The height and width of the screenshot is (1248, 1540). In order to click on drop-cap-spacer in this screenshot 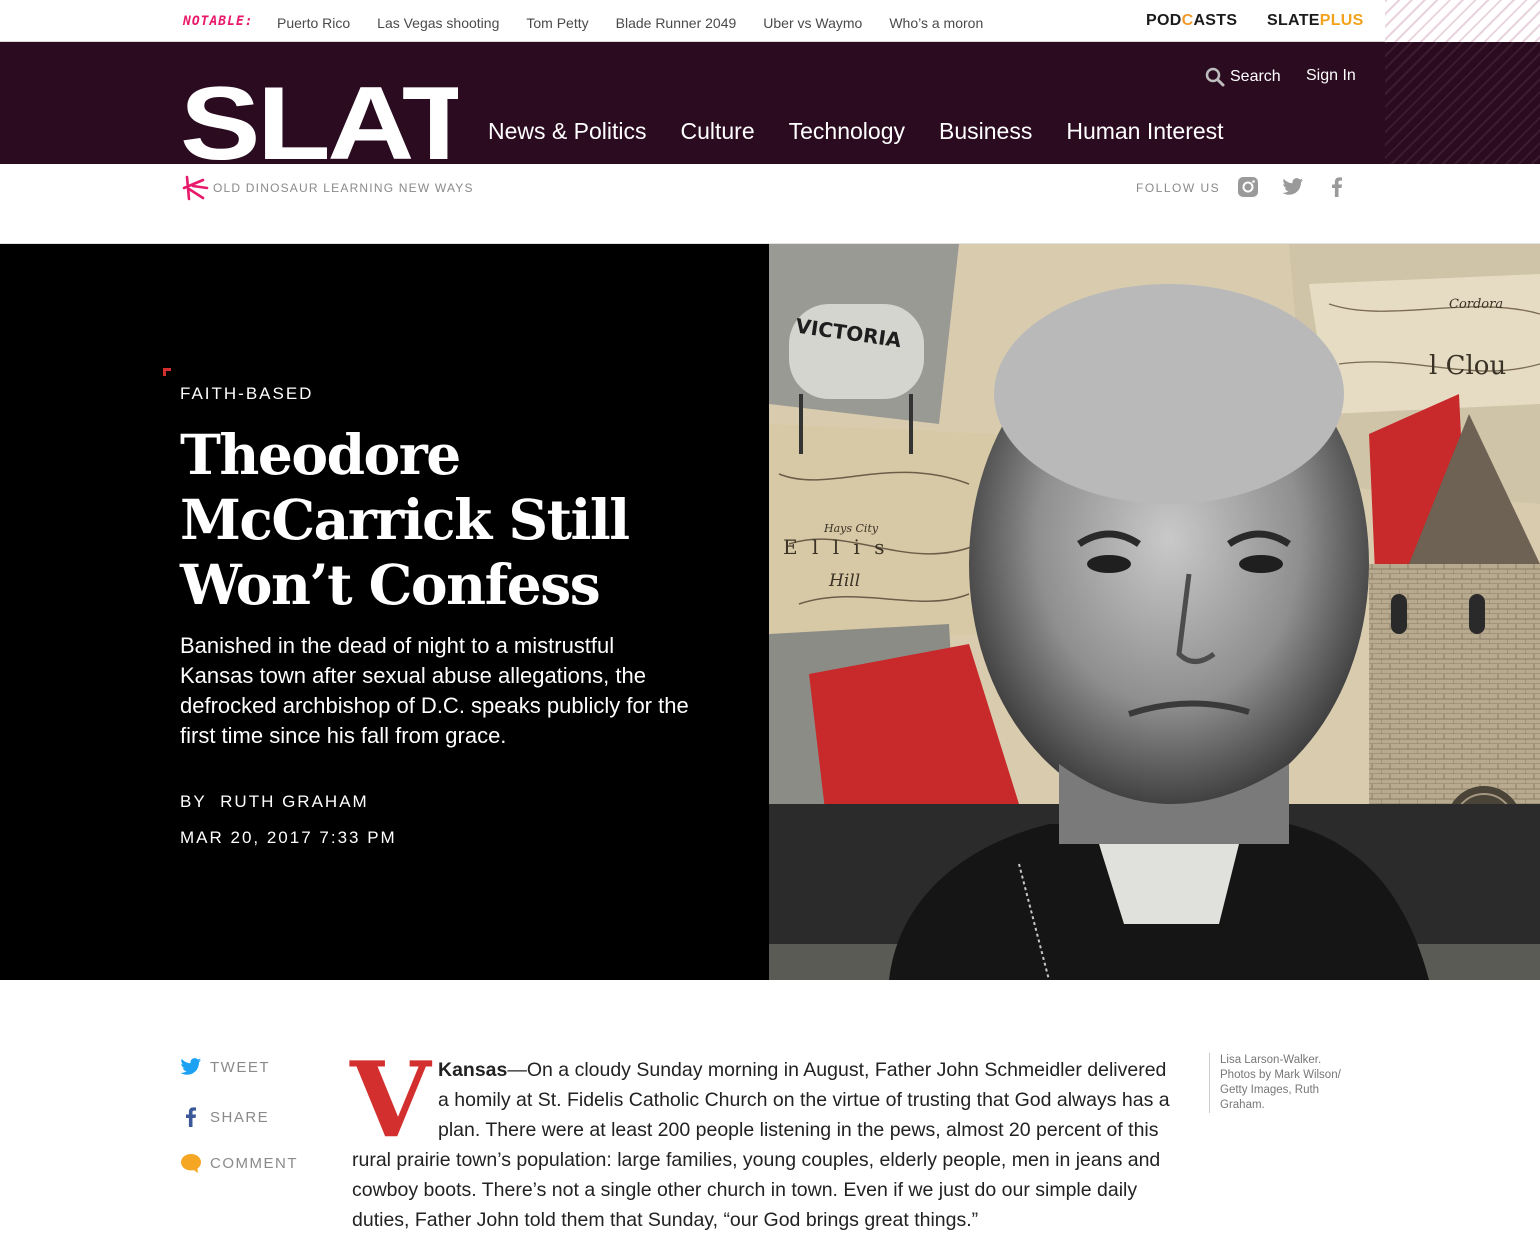, I will do `click(395, 1100)`.